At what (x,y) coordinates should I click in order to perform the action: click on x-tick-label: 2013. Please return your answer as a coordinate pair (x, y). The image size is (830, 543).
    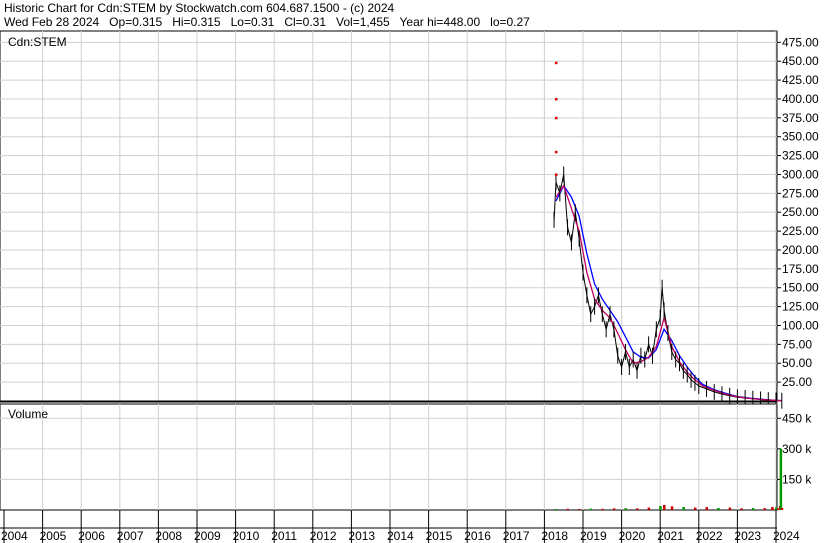
    Looking at the image, I should click on (361, 536).